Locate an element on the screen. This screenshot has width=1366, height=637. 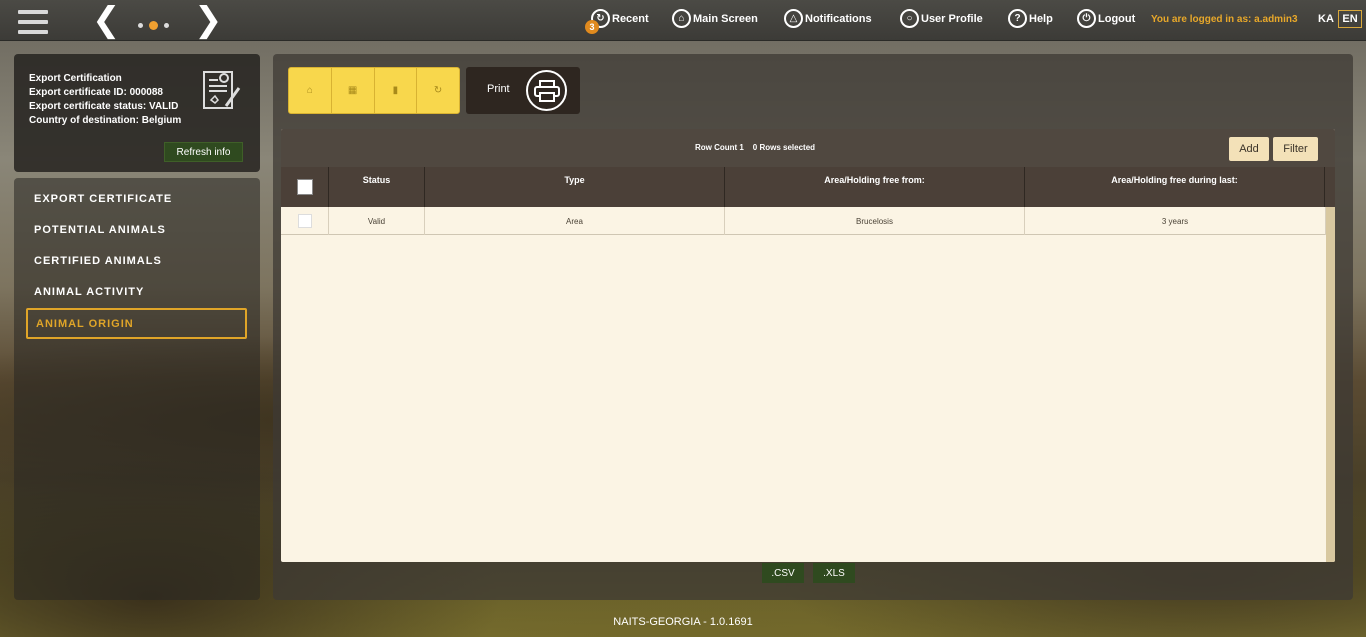
print-button: Print is located at coordinates (523, 90).